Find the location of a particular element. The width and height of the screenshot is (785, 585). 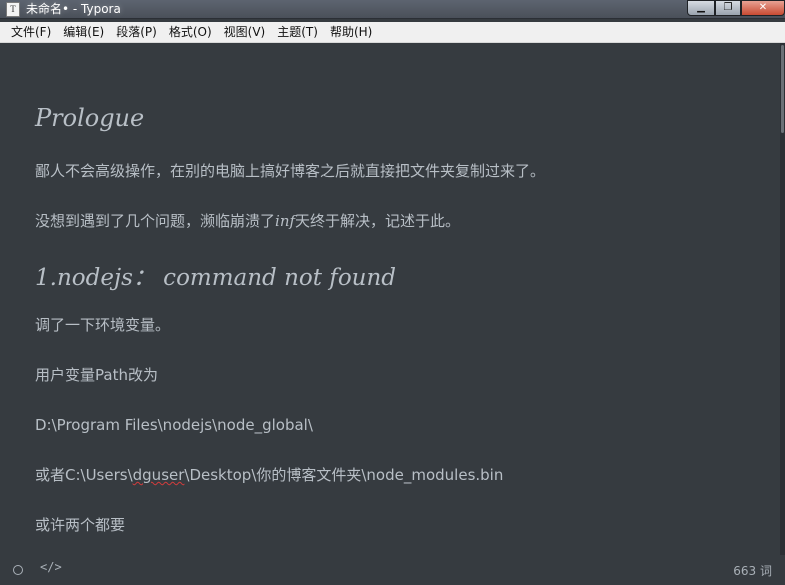

heading-nodejs-error: 1.nodejs： command not found is located at coordinates (215, 275).